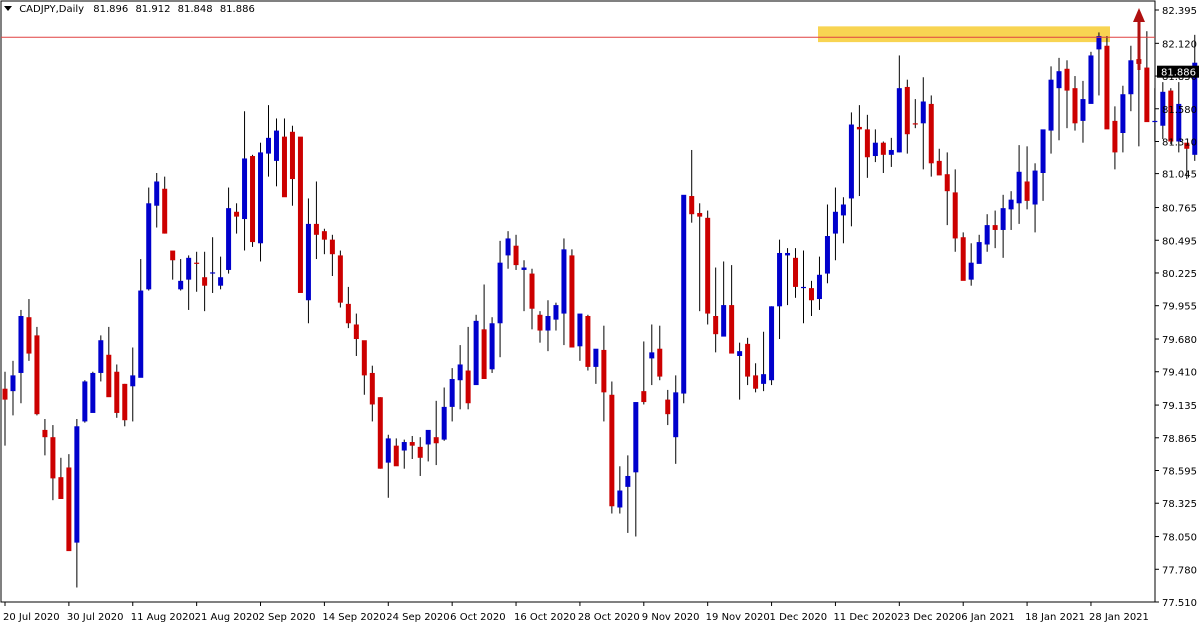 This screenshot has width=1200, height=627. What do you see at coordinates (353, 617) in the screenshot?
I see `x-tick-label: 14 Sep 2020` at bounding box center [353, 617].